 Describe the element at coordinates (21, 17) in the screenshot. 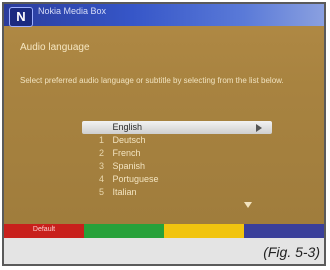

I see `app-logo-icon: N` at that location.